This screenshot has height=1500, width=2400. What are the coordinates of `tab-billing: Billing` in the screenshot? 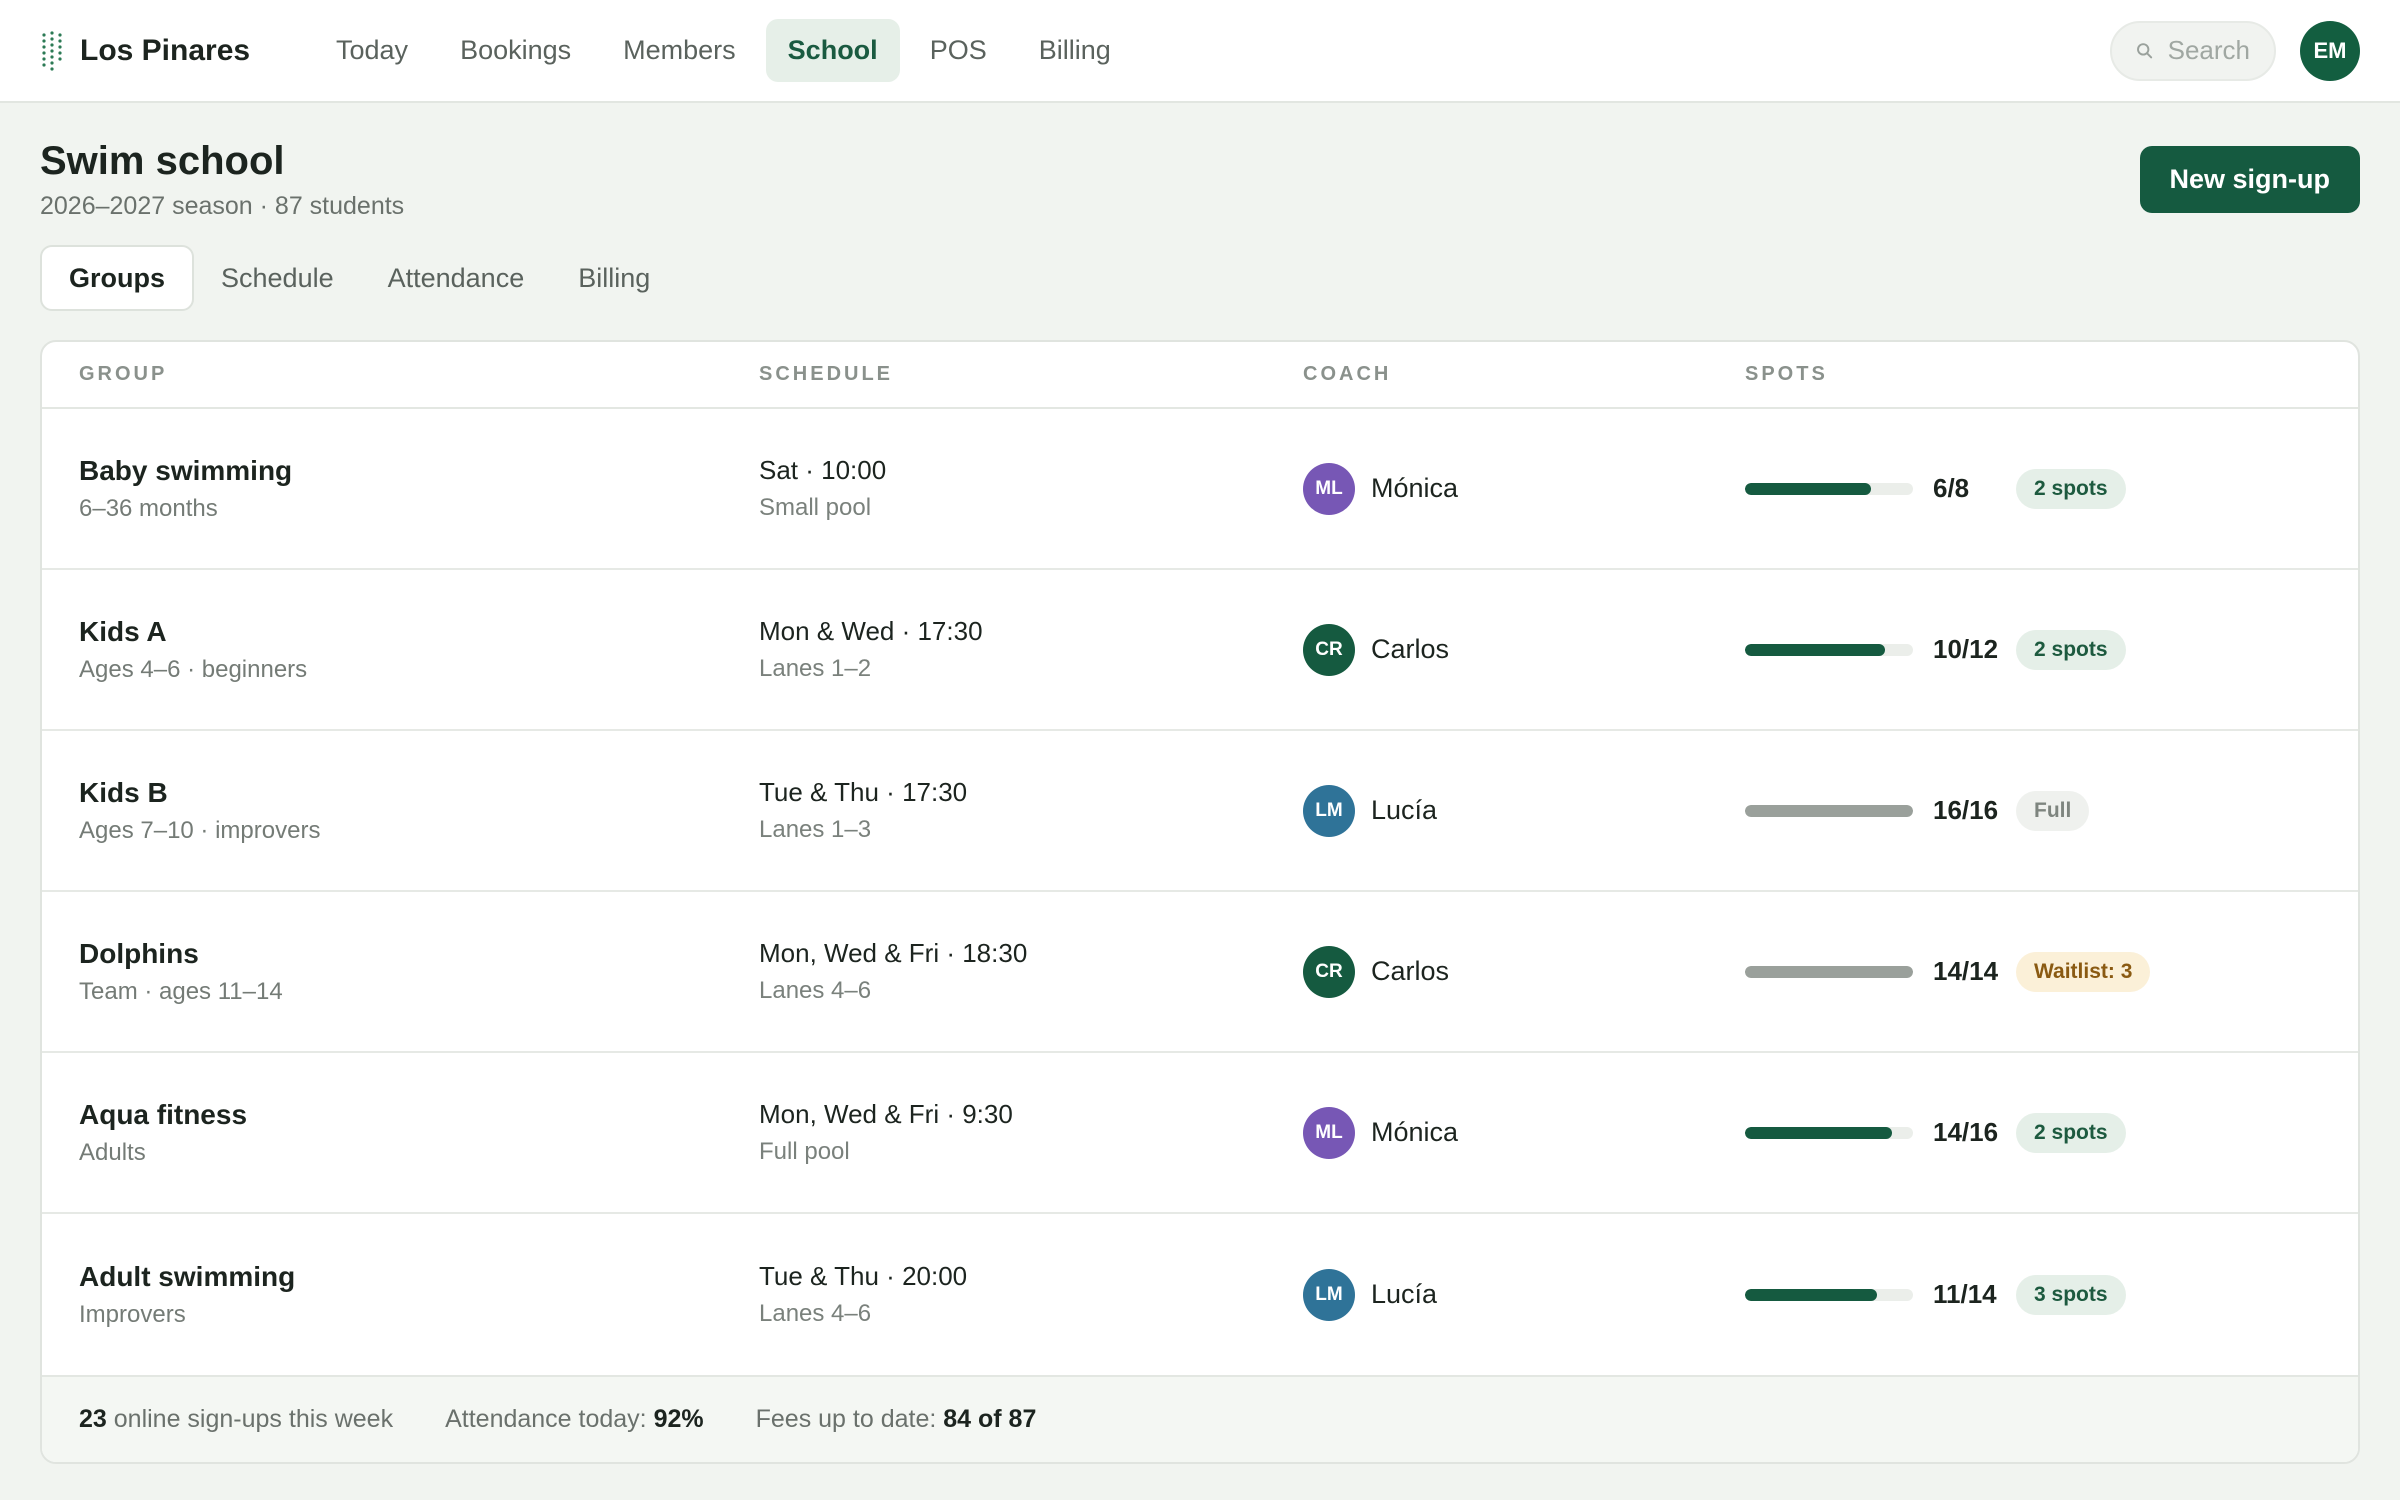 It's located at (614, 278).